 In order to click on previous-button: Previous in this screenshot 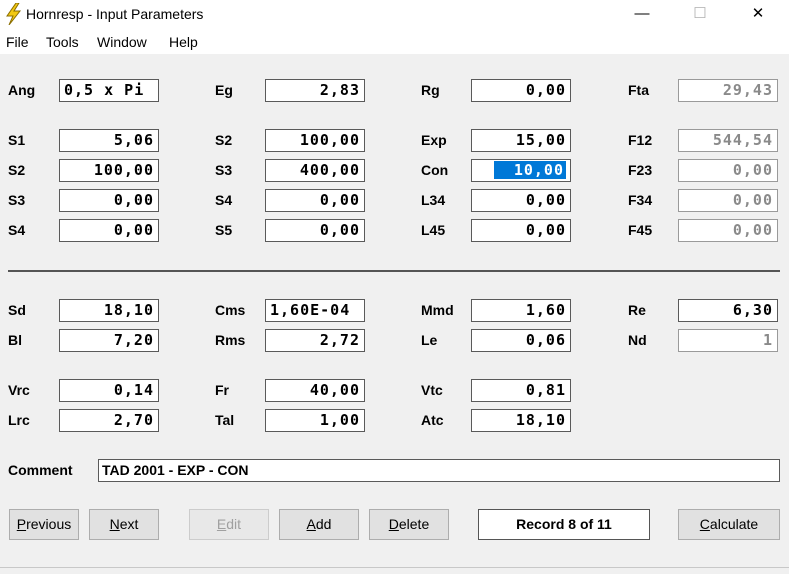, I will do `click(44, 524)`.